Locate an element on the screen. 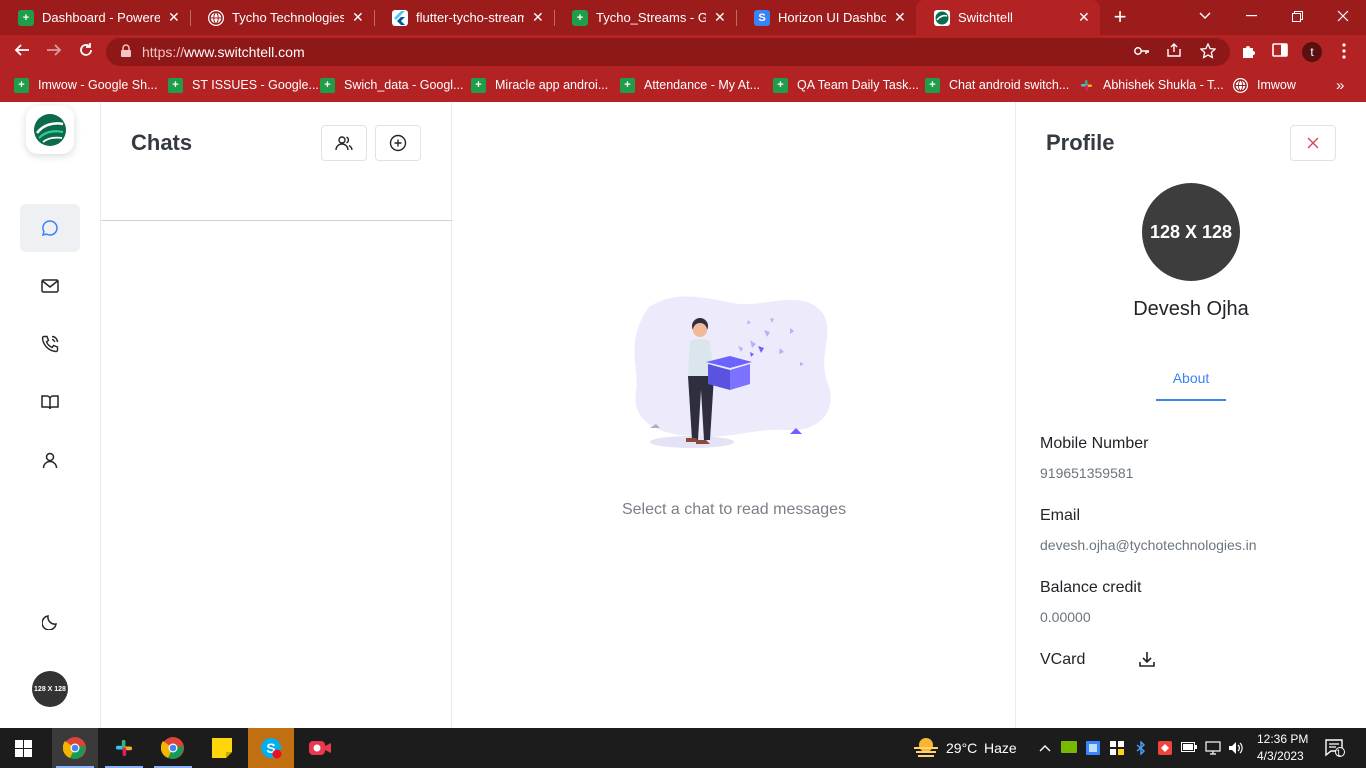  defender-icon is located at coordinates (1117, 748).